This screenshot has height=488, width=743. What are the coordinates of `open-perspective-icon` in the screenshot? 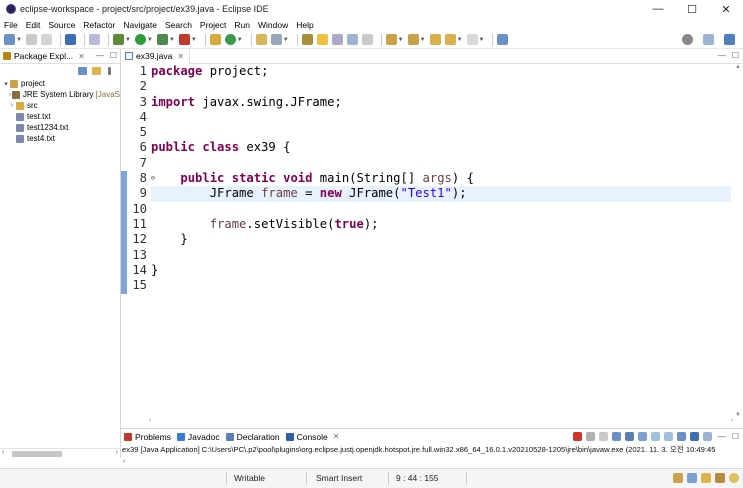 It's located at (708, 39).